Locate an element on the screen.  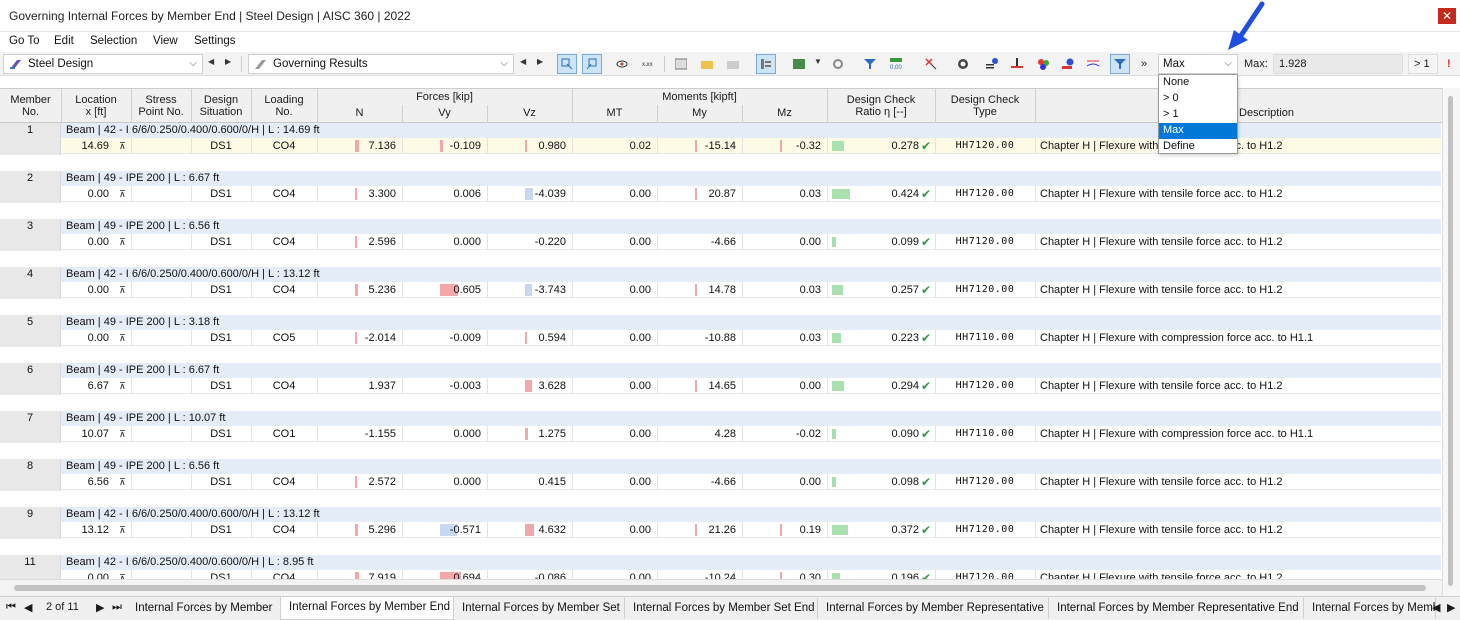
support-button is located at coordinates (1017, 64).